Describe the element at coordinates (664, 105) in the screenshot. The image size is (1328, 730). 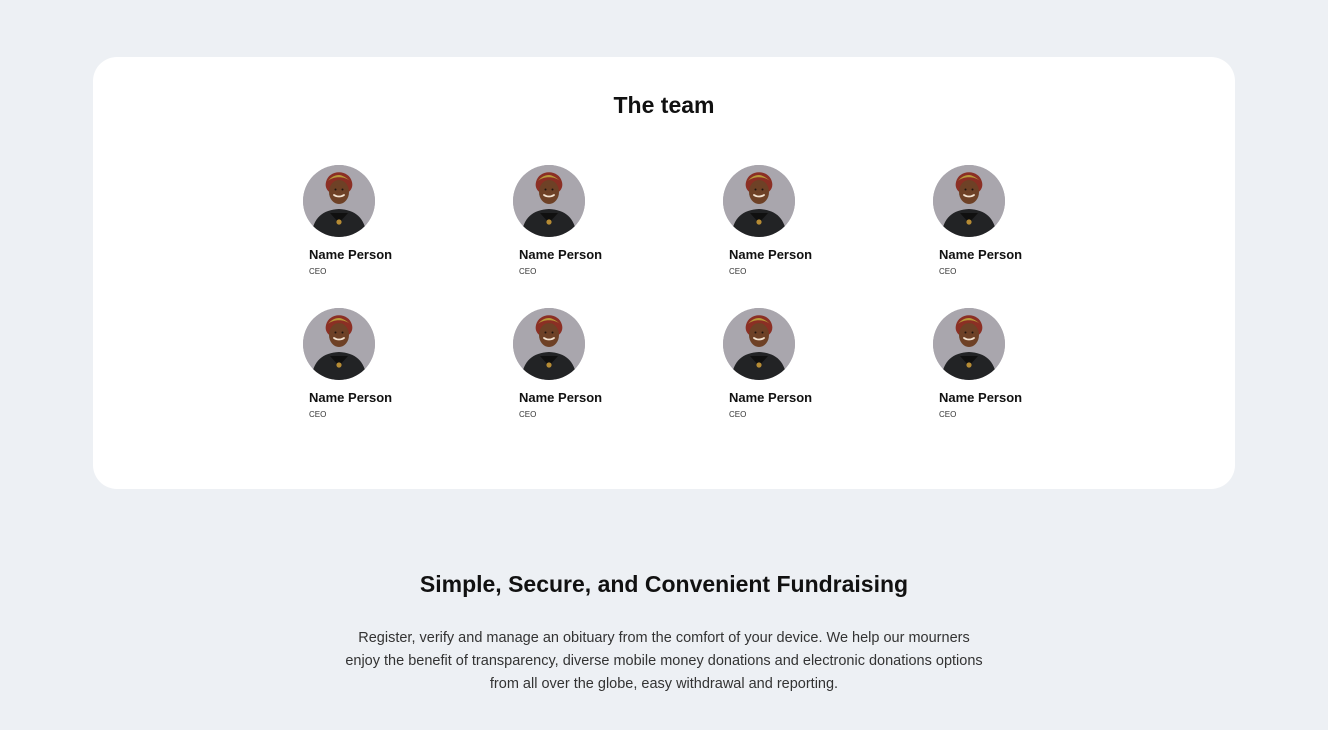
I see `team-title: The team` at that location.